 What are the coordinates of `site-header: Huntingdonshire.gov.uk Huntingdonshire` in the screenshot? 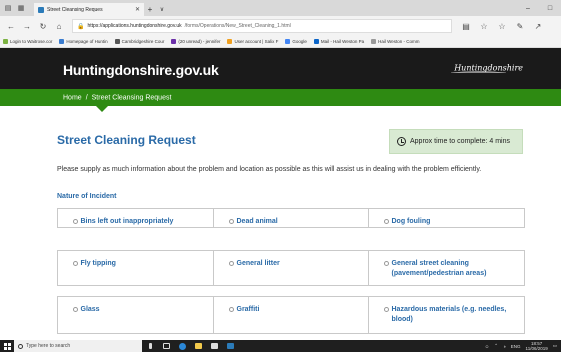 It's located at (280, 68).